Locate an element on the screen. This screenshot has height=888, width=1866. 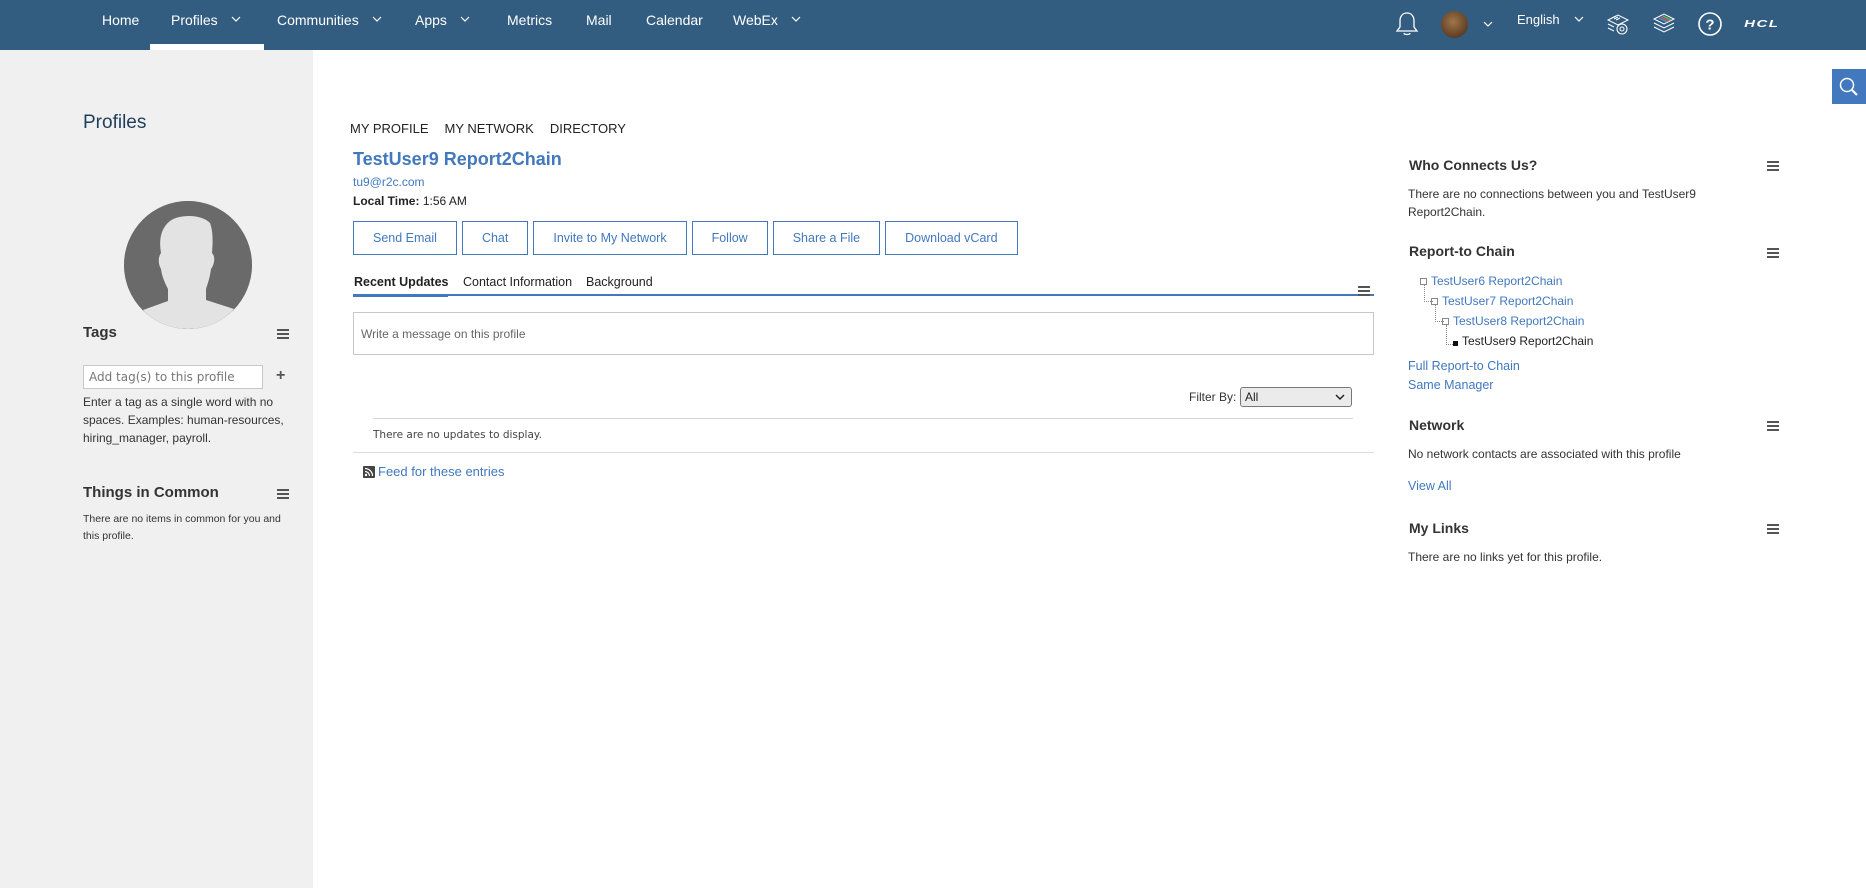
active-tab-indicator is located at coordinates (400, 295).